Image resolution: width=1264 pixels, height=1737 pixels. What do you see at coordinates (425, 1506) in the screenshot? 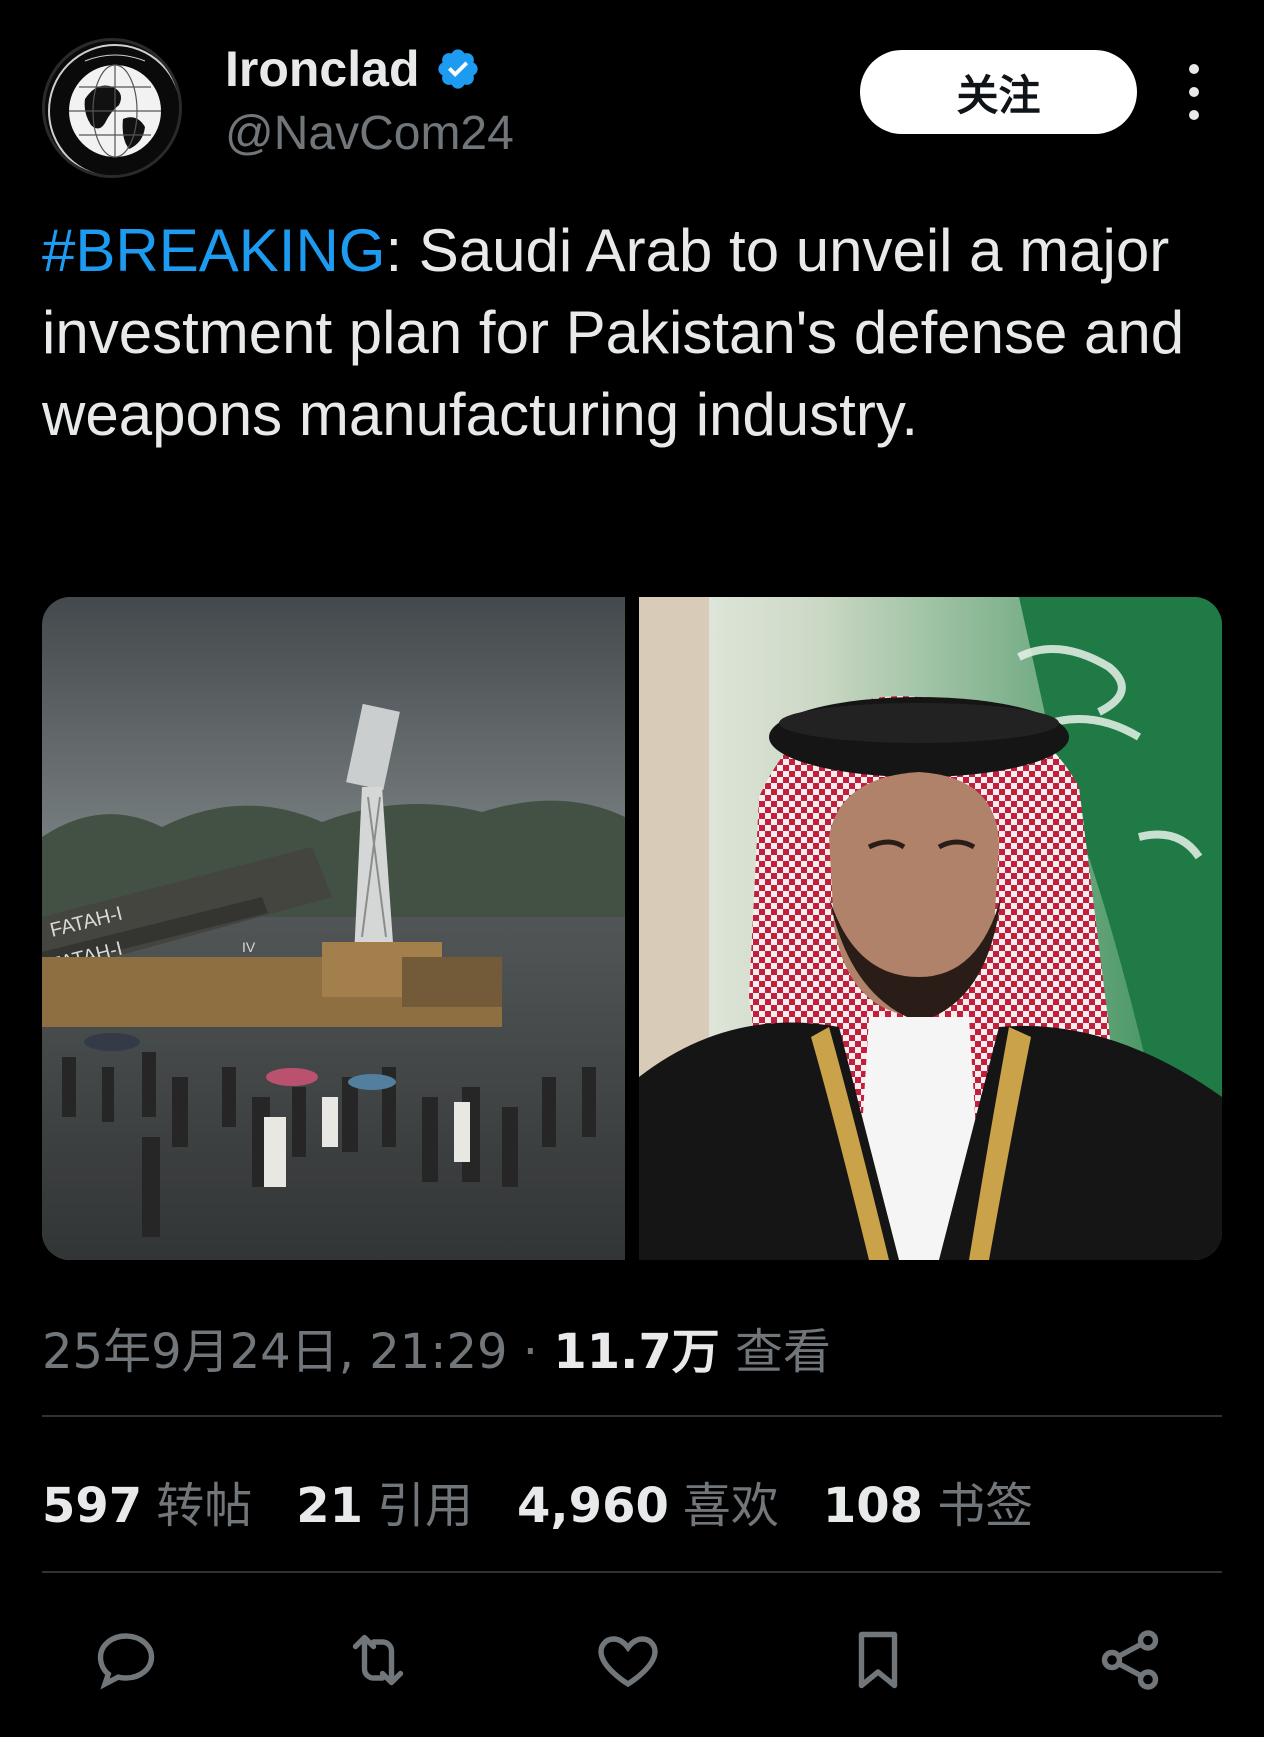
I see `stat-quotes-label: 引用` at bounding box center [425, 1506].